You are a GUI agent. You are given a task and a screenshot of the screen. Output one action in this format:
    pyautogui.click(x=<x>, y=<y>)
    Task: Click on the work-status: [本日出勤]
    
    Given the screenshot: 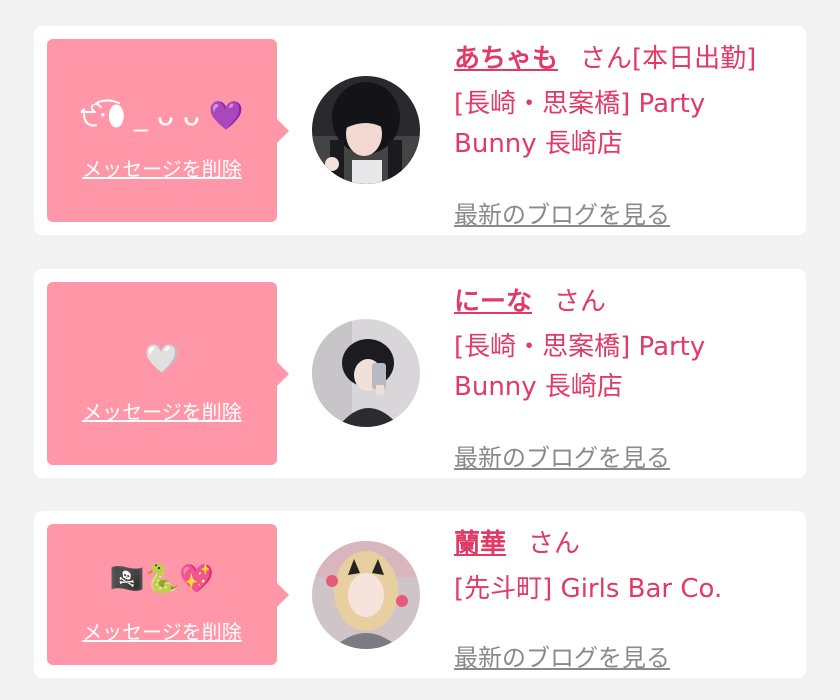 What is the action you would take?
    pyautogui.click(x=694, y=59)
    